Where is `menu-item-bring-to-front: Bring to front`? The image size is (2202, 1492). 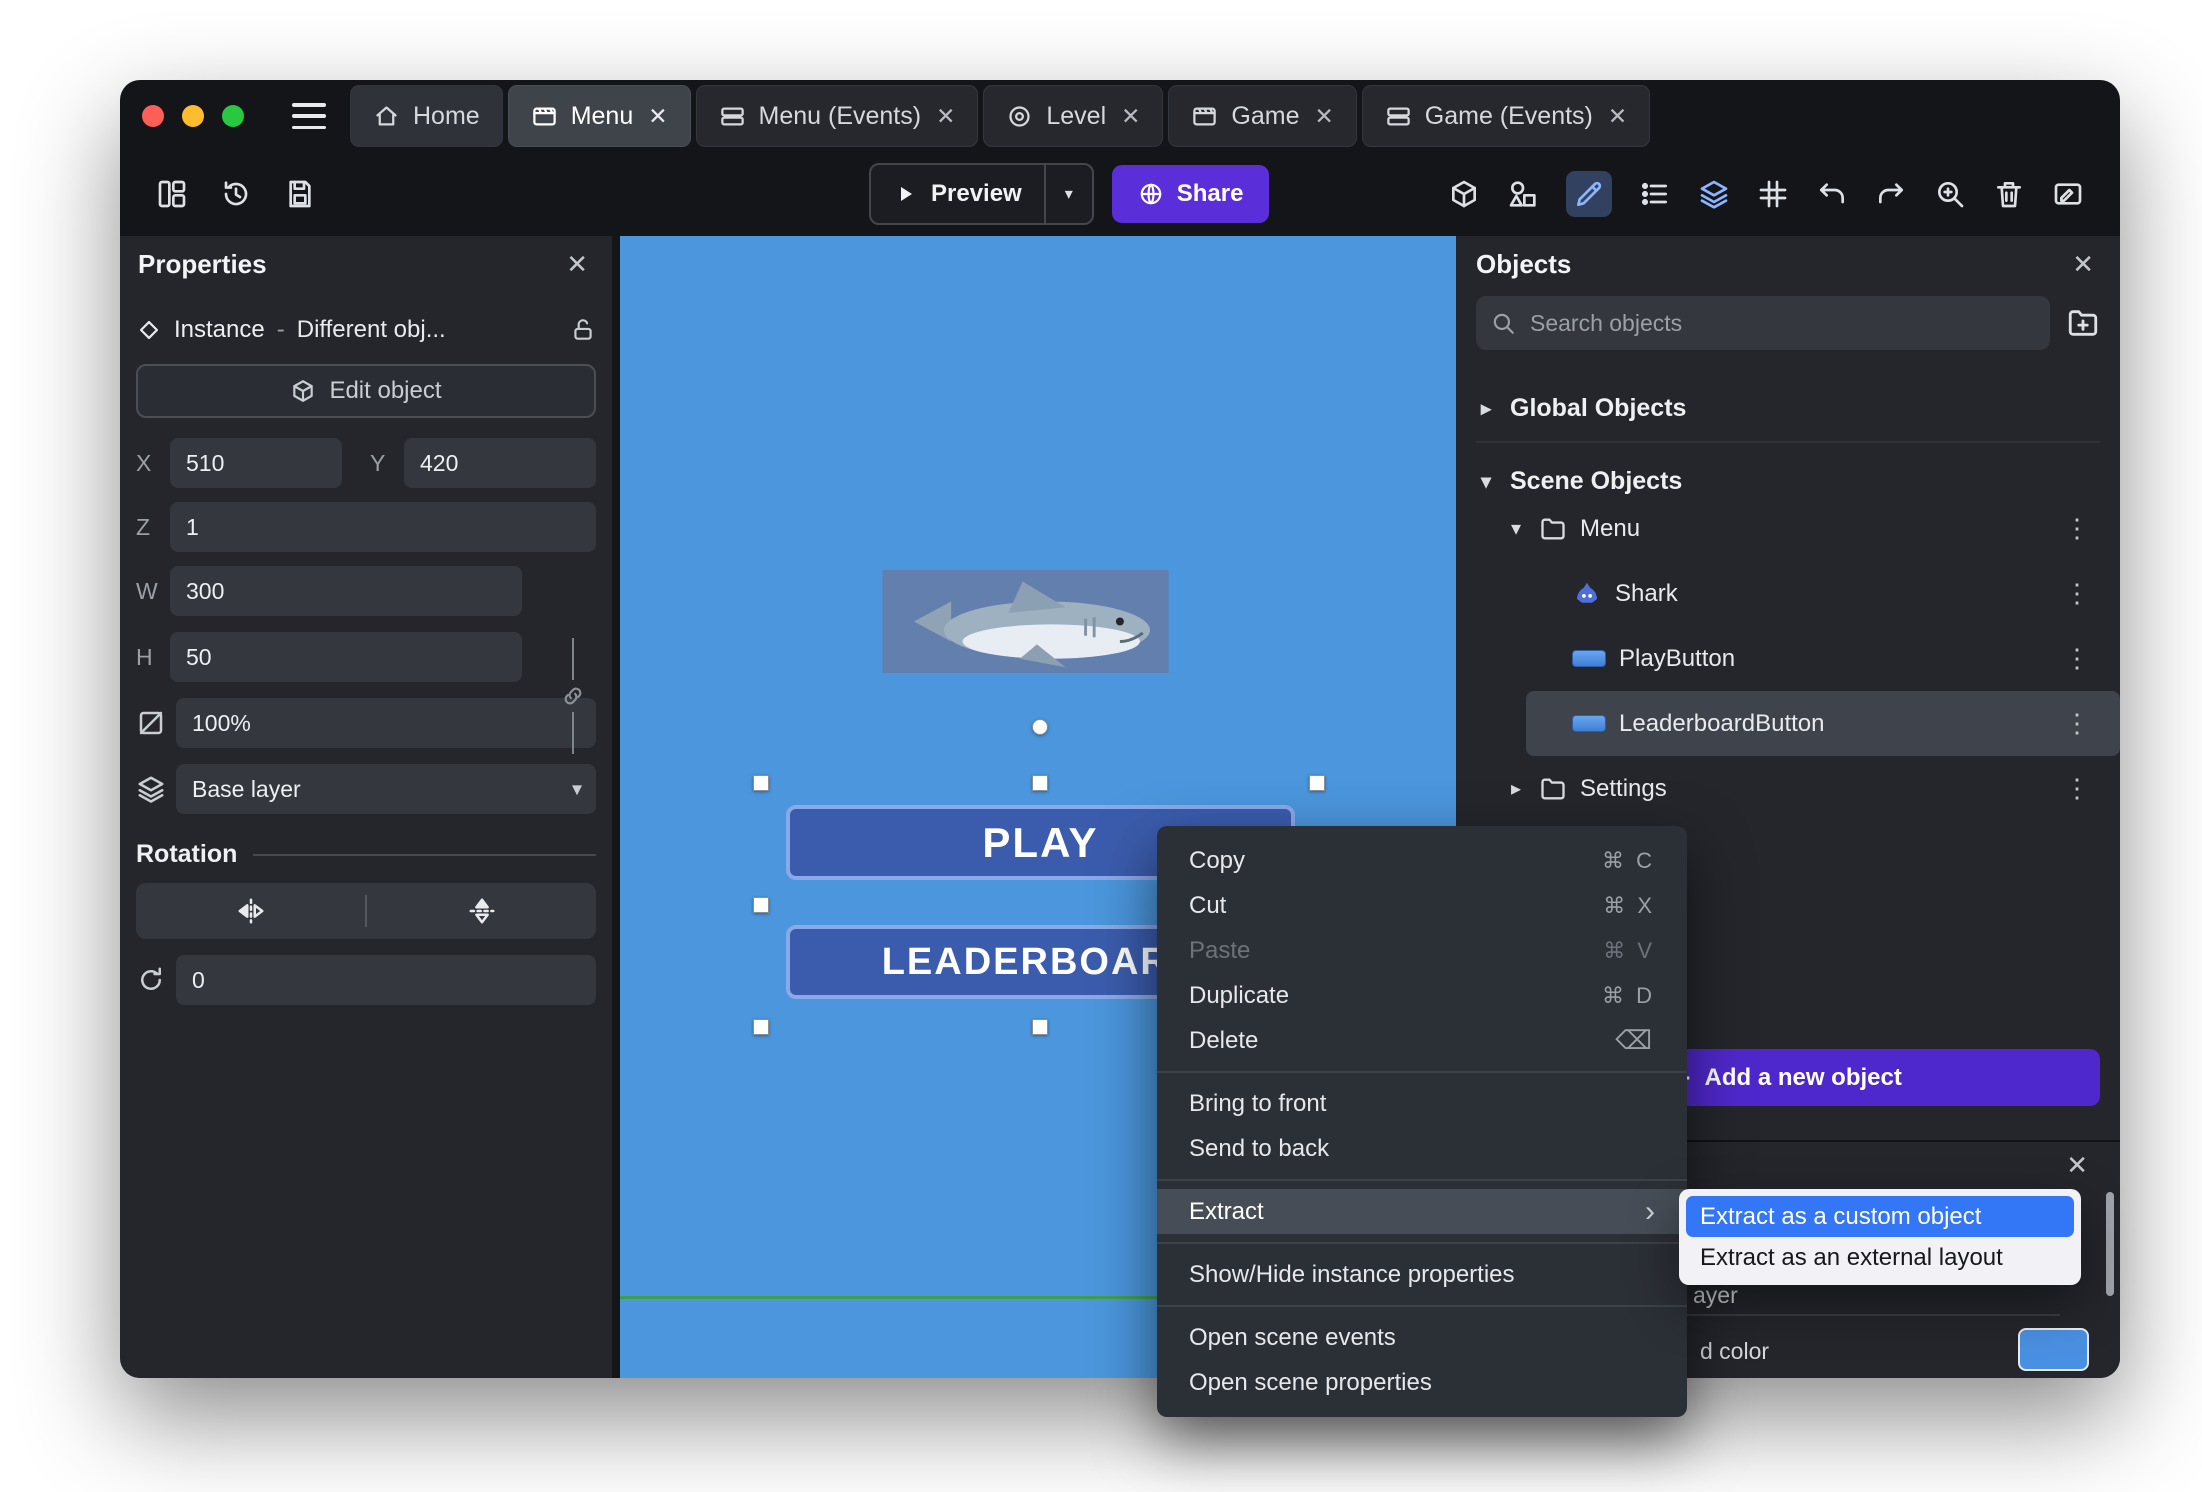
menu-item-bring-to-front: Bring to front is located at coordinates (1422, 1103).